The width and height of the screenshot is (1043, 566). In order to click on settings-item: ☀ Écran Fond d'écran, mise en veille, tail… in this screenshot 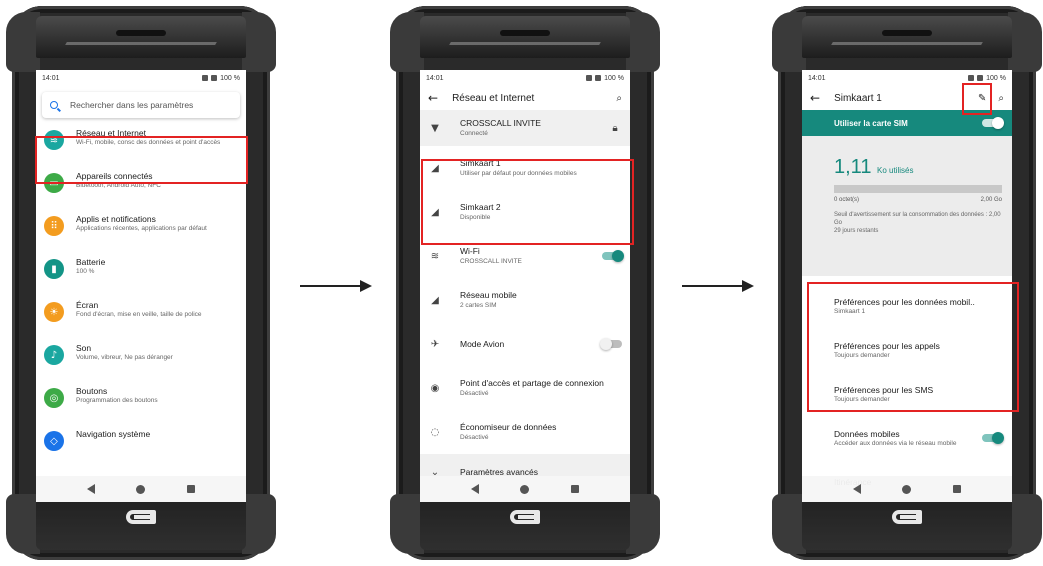, I will do `click(141, 315)`.